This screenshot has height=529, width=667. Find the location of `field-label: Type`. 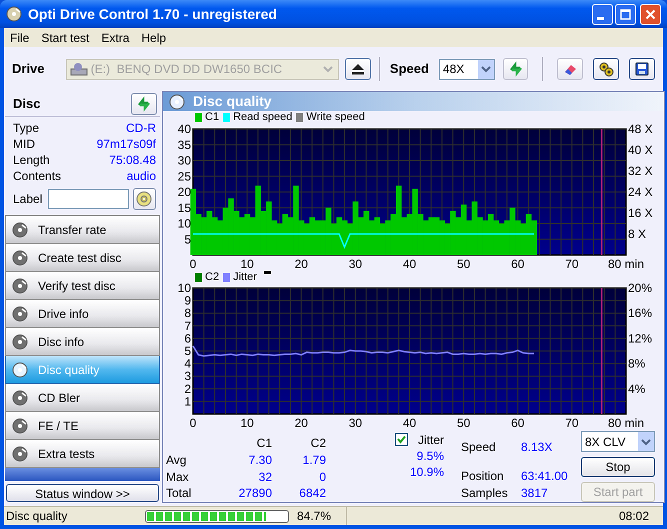

field-label: Type is located at coordinates (26, 128).